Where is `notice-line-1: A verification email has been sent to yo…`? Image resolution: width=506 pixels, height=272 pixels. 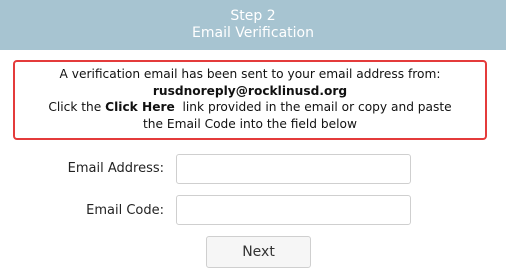
notice-line-1: A verification email has been sent to yo… is located at coordinates (250, 74).